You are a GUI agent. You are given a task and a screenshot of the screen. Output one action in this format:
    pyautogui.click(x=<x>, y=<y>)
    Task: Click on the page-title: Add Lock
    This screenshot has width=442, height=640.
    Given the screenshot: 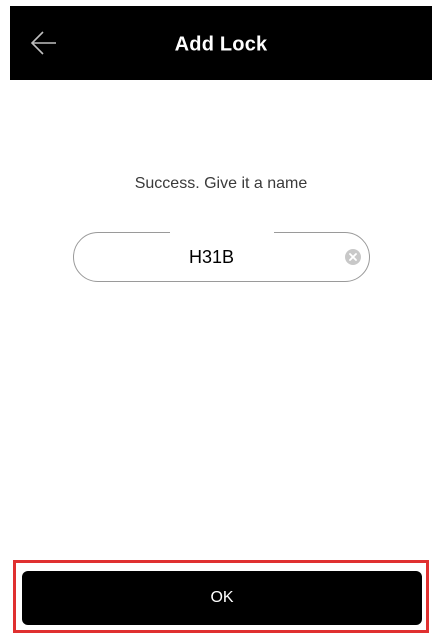 What is the action you would take?
    pyautogui.click(x=221, y=44)
    